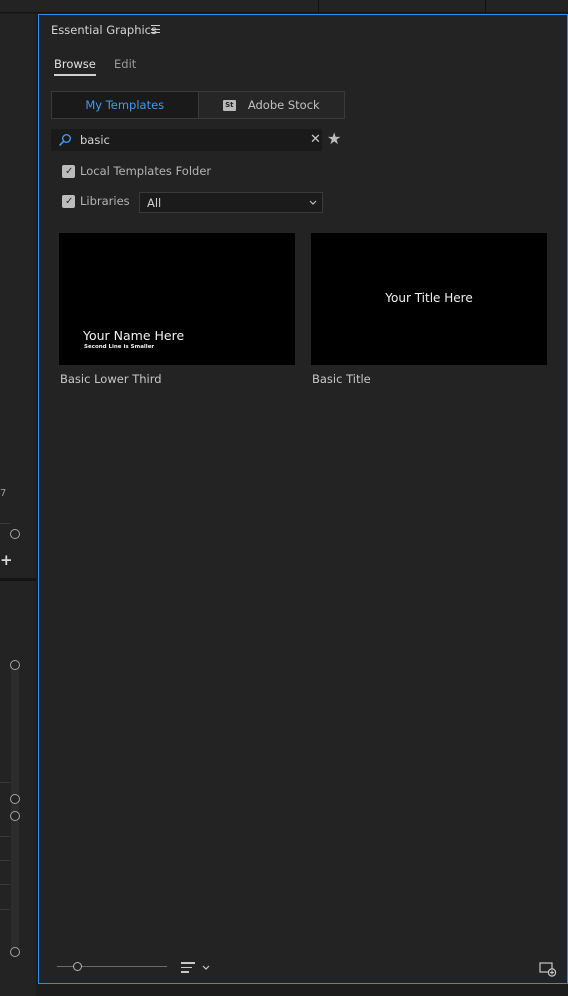  What do you see at coordinates (15, 816) in the screenshot?
I see `left-slider-knob-lower` at bounding box center [15, 816].